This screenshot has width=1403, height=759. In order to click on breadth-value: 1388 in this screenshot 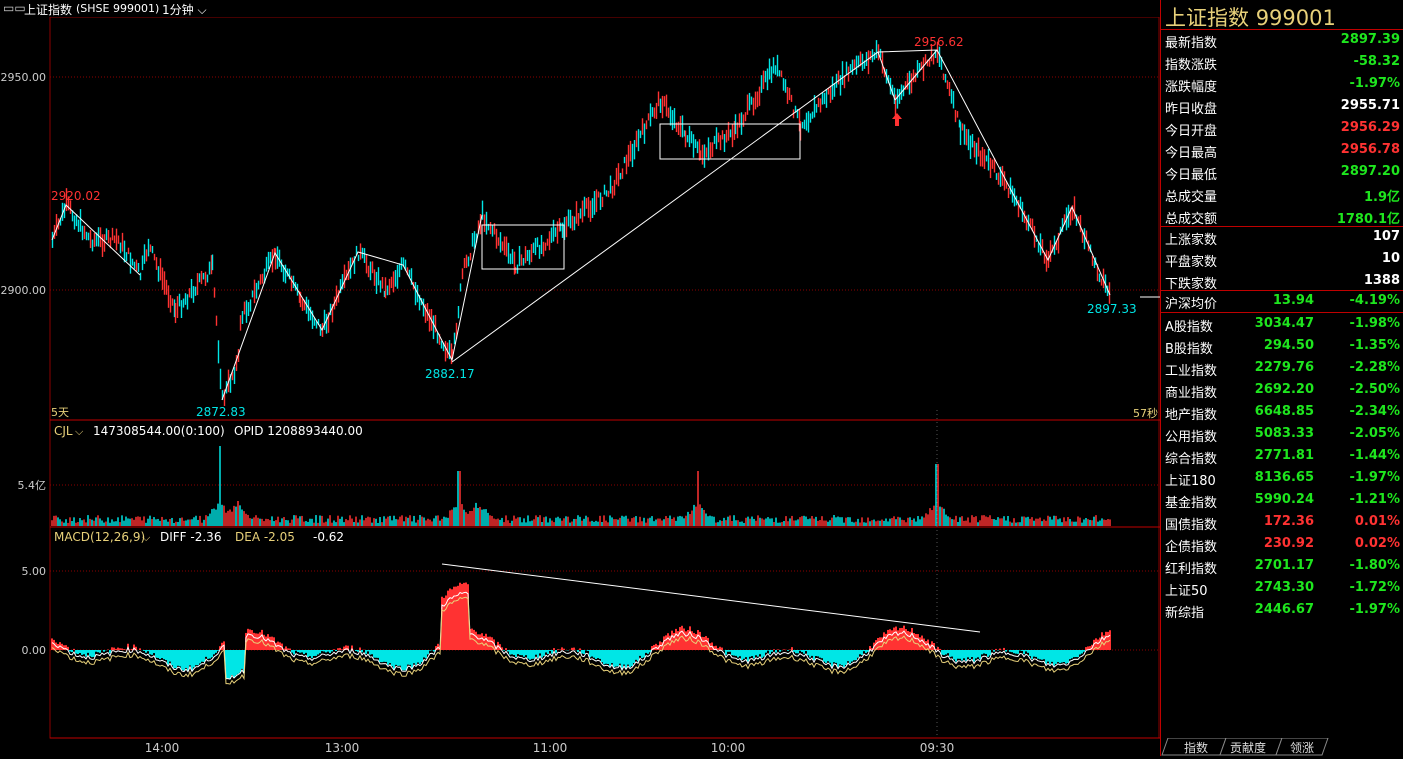, I will do `click(1381, 280)`.